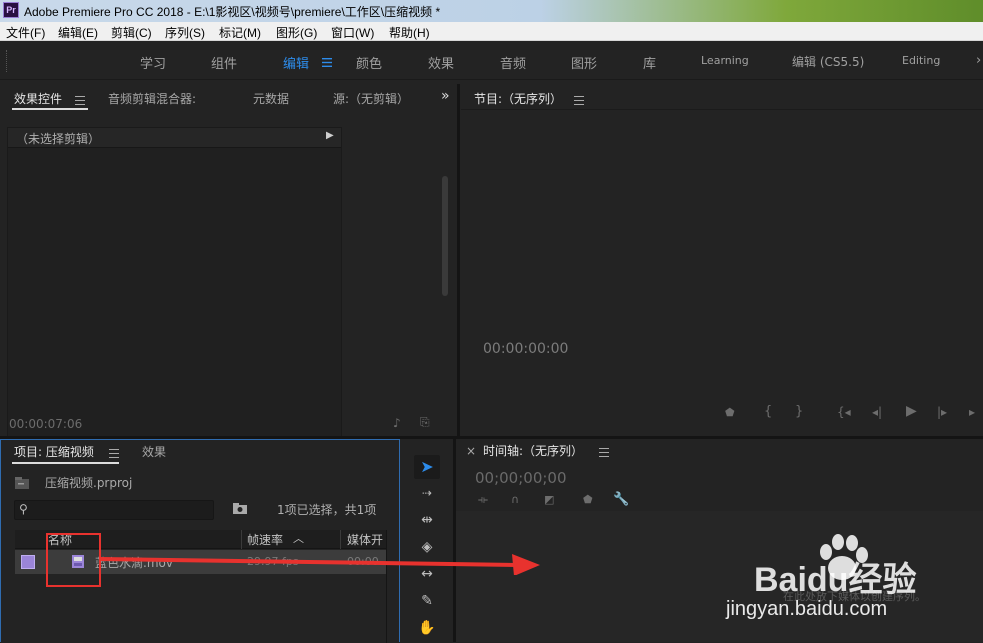 The image size is (983, 643). What do you see at coordinates (371, 98) in the screenshot?
I see `tab-source: 源:（无剪辑）` at bounding box center [371, 98].